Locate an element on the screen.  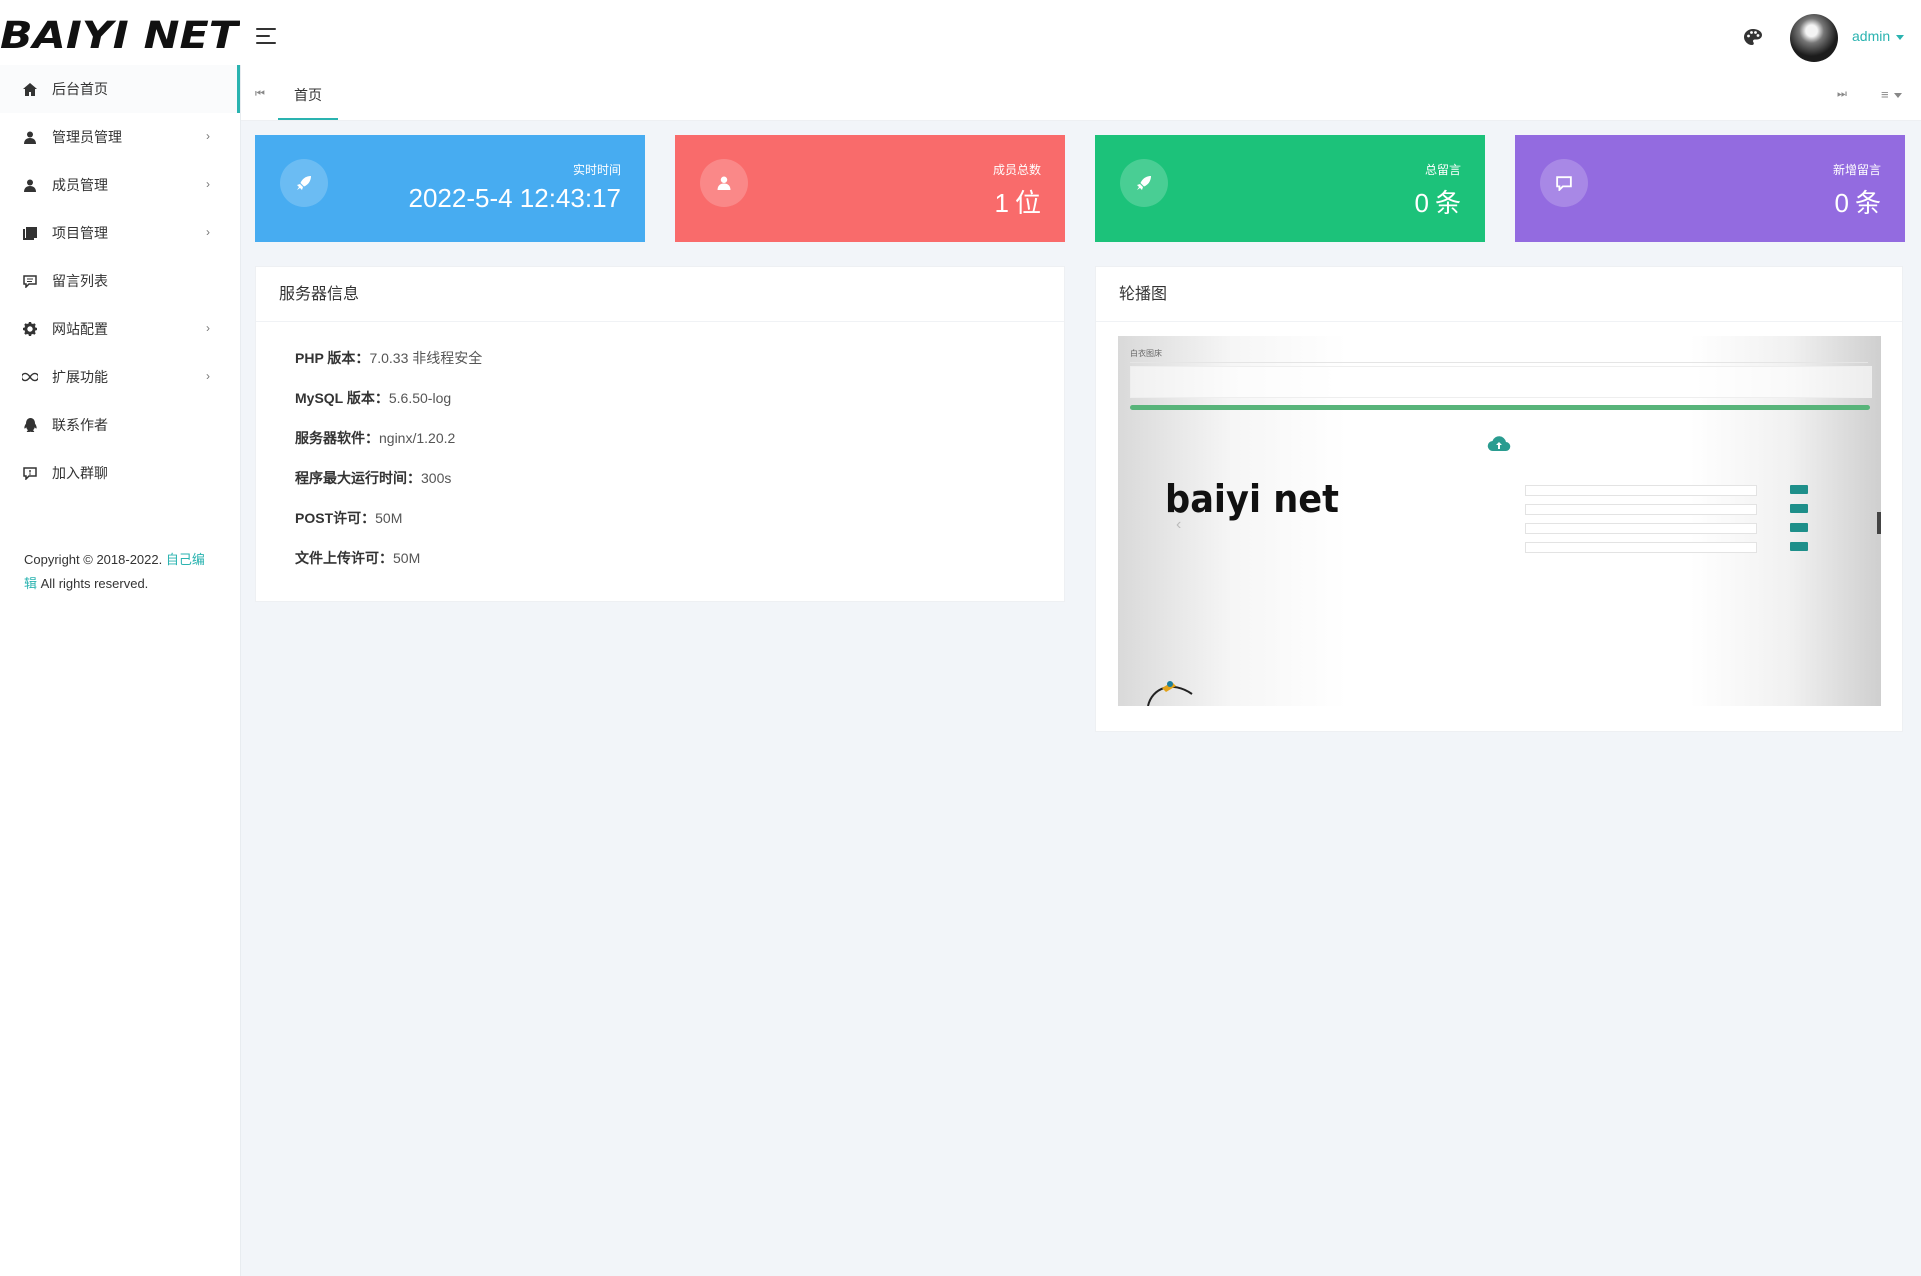
tab-home: 首页 is located at coordinates (308, 95).